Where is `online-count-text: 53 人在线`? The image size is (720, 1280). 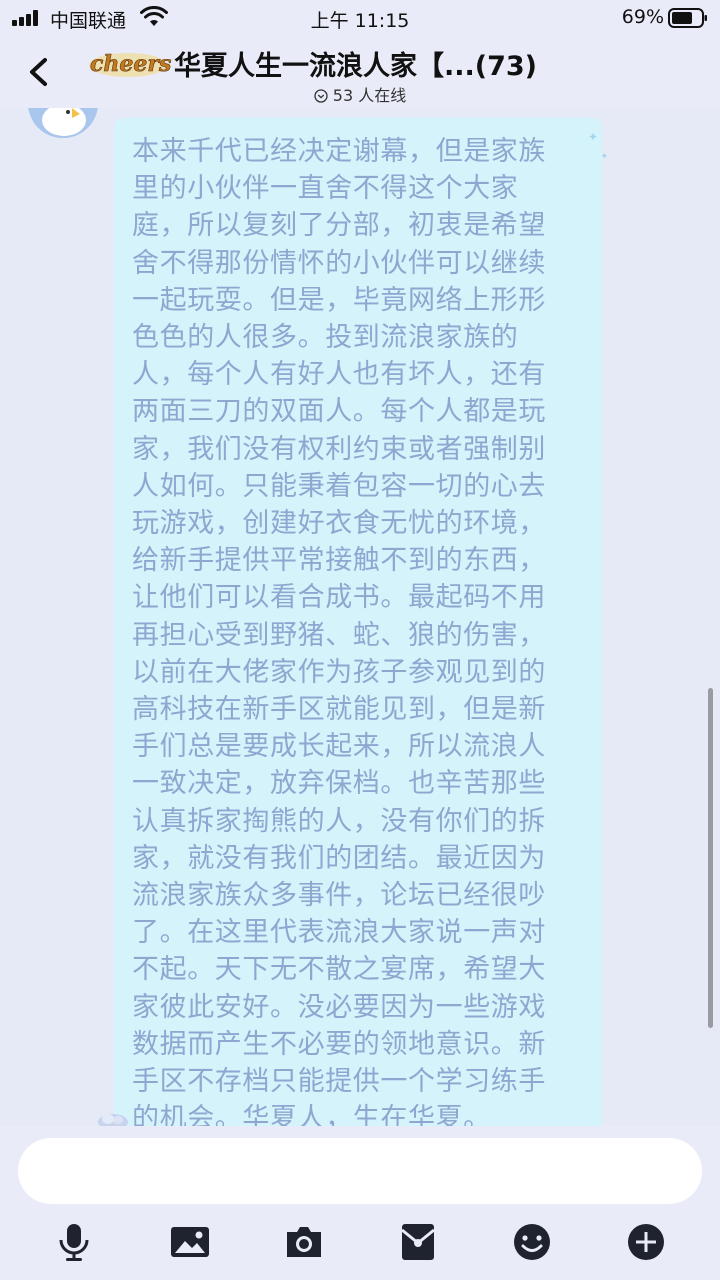
online-count-text: 53 人在线 is located at coordinates (369, 95).